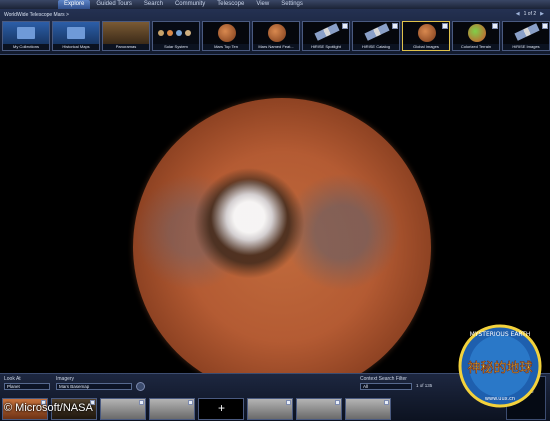 This screenshot has height=421, width=550. Describe the element at coordinates (176, 33) in the screenshot. I see `planets-icon` at that location.